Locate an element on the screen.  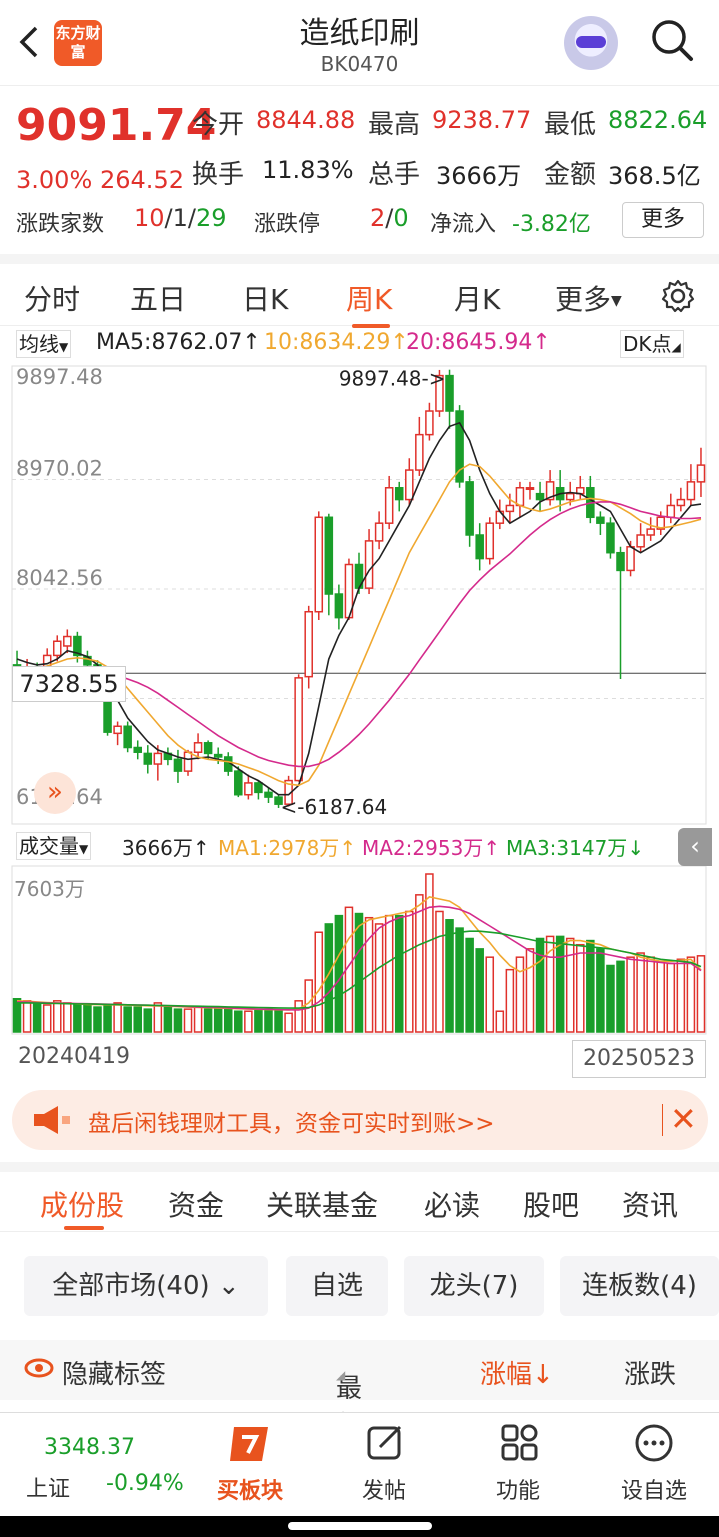
hide-tags-toggle: 隐藏标签 is located at coordinates (114, 1372).